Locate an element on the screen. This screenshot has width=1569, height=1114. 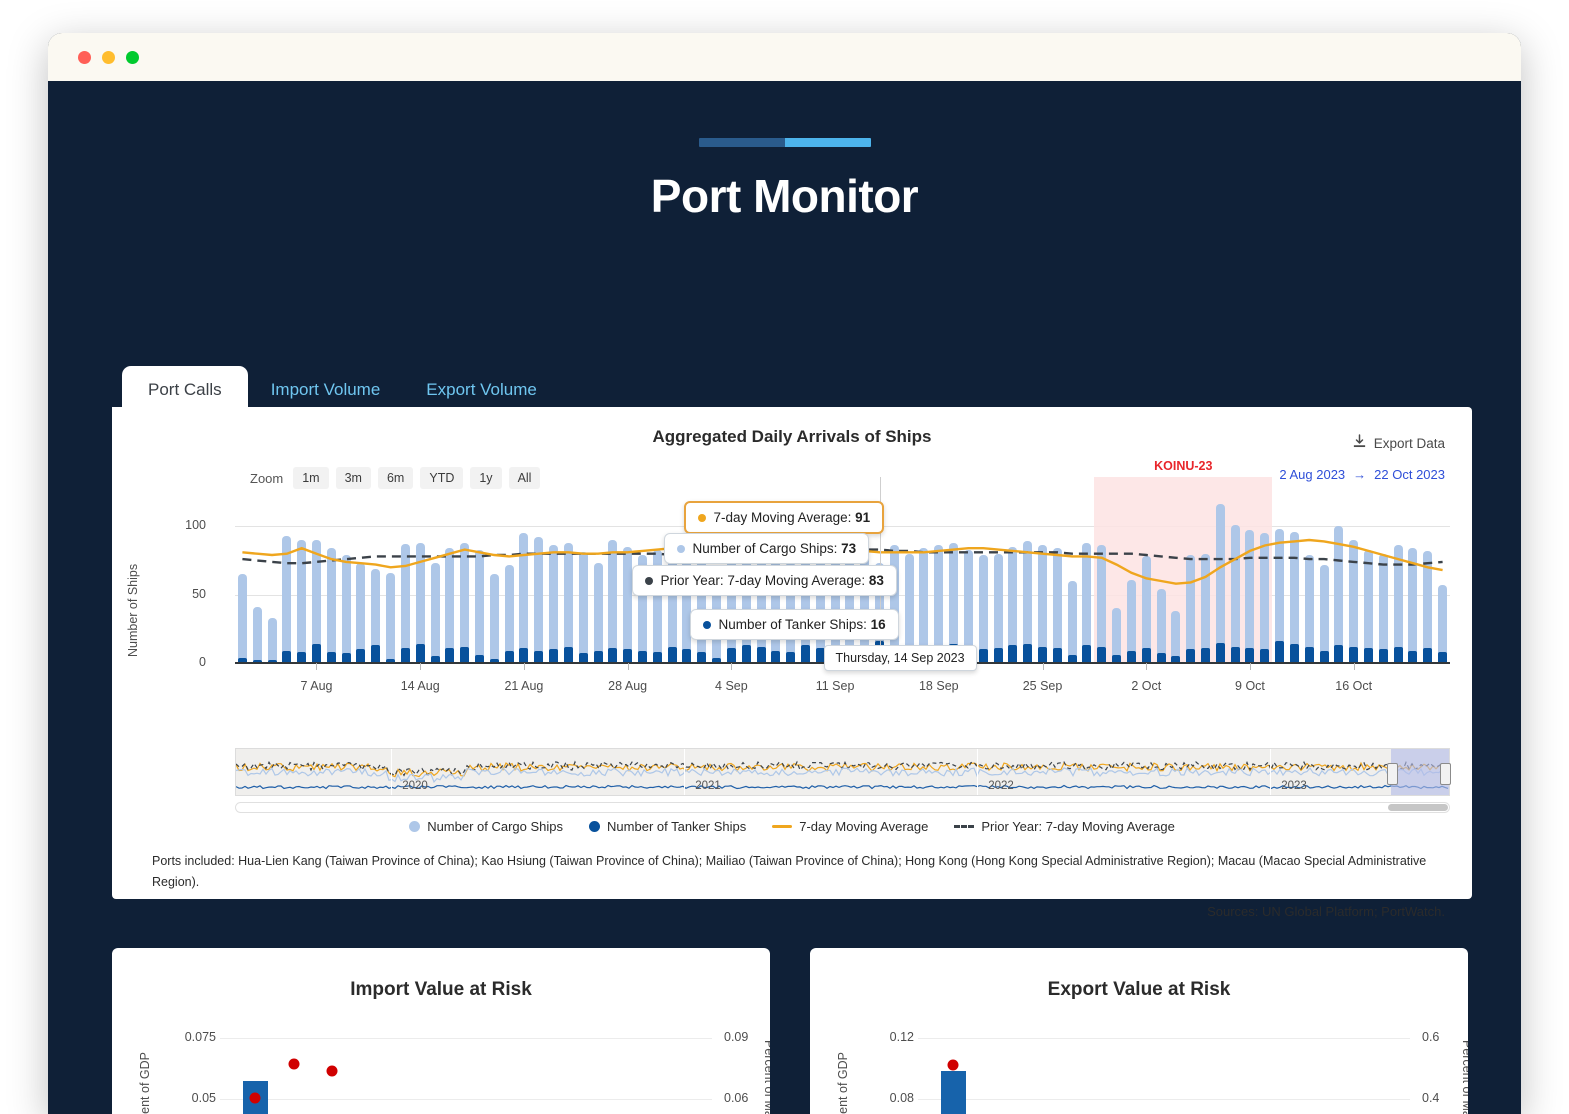
legend-item-cargo: Number of Cargo Ships is located at coordinates (486, 826).